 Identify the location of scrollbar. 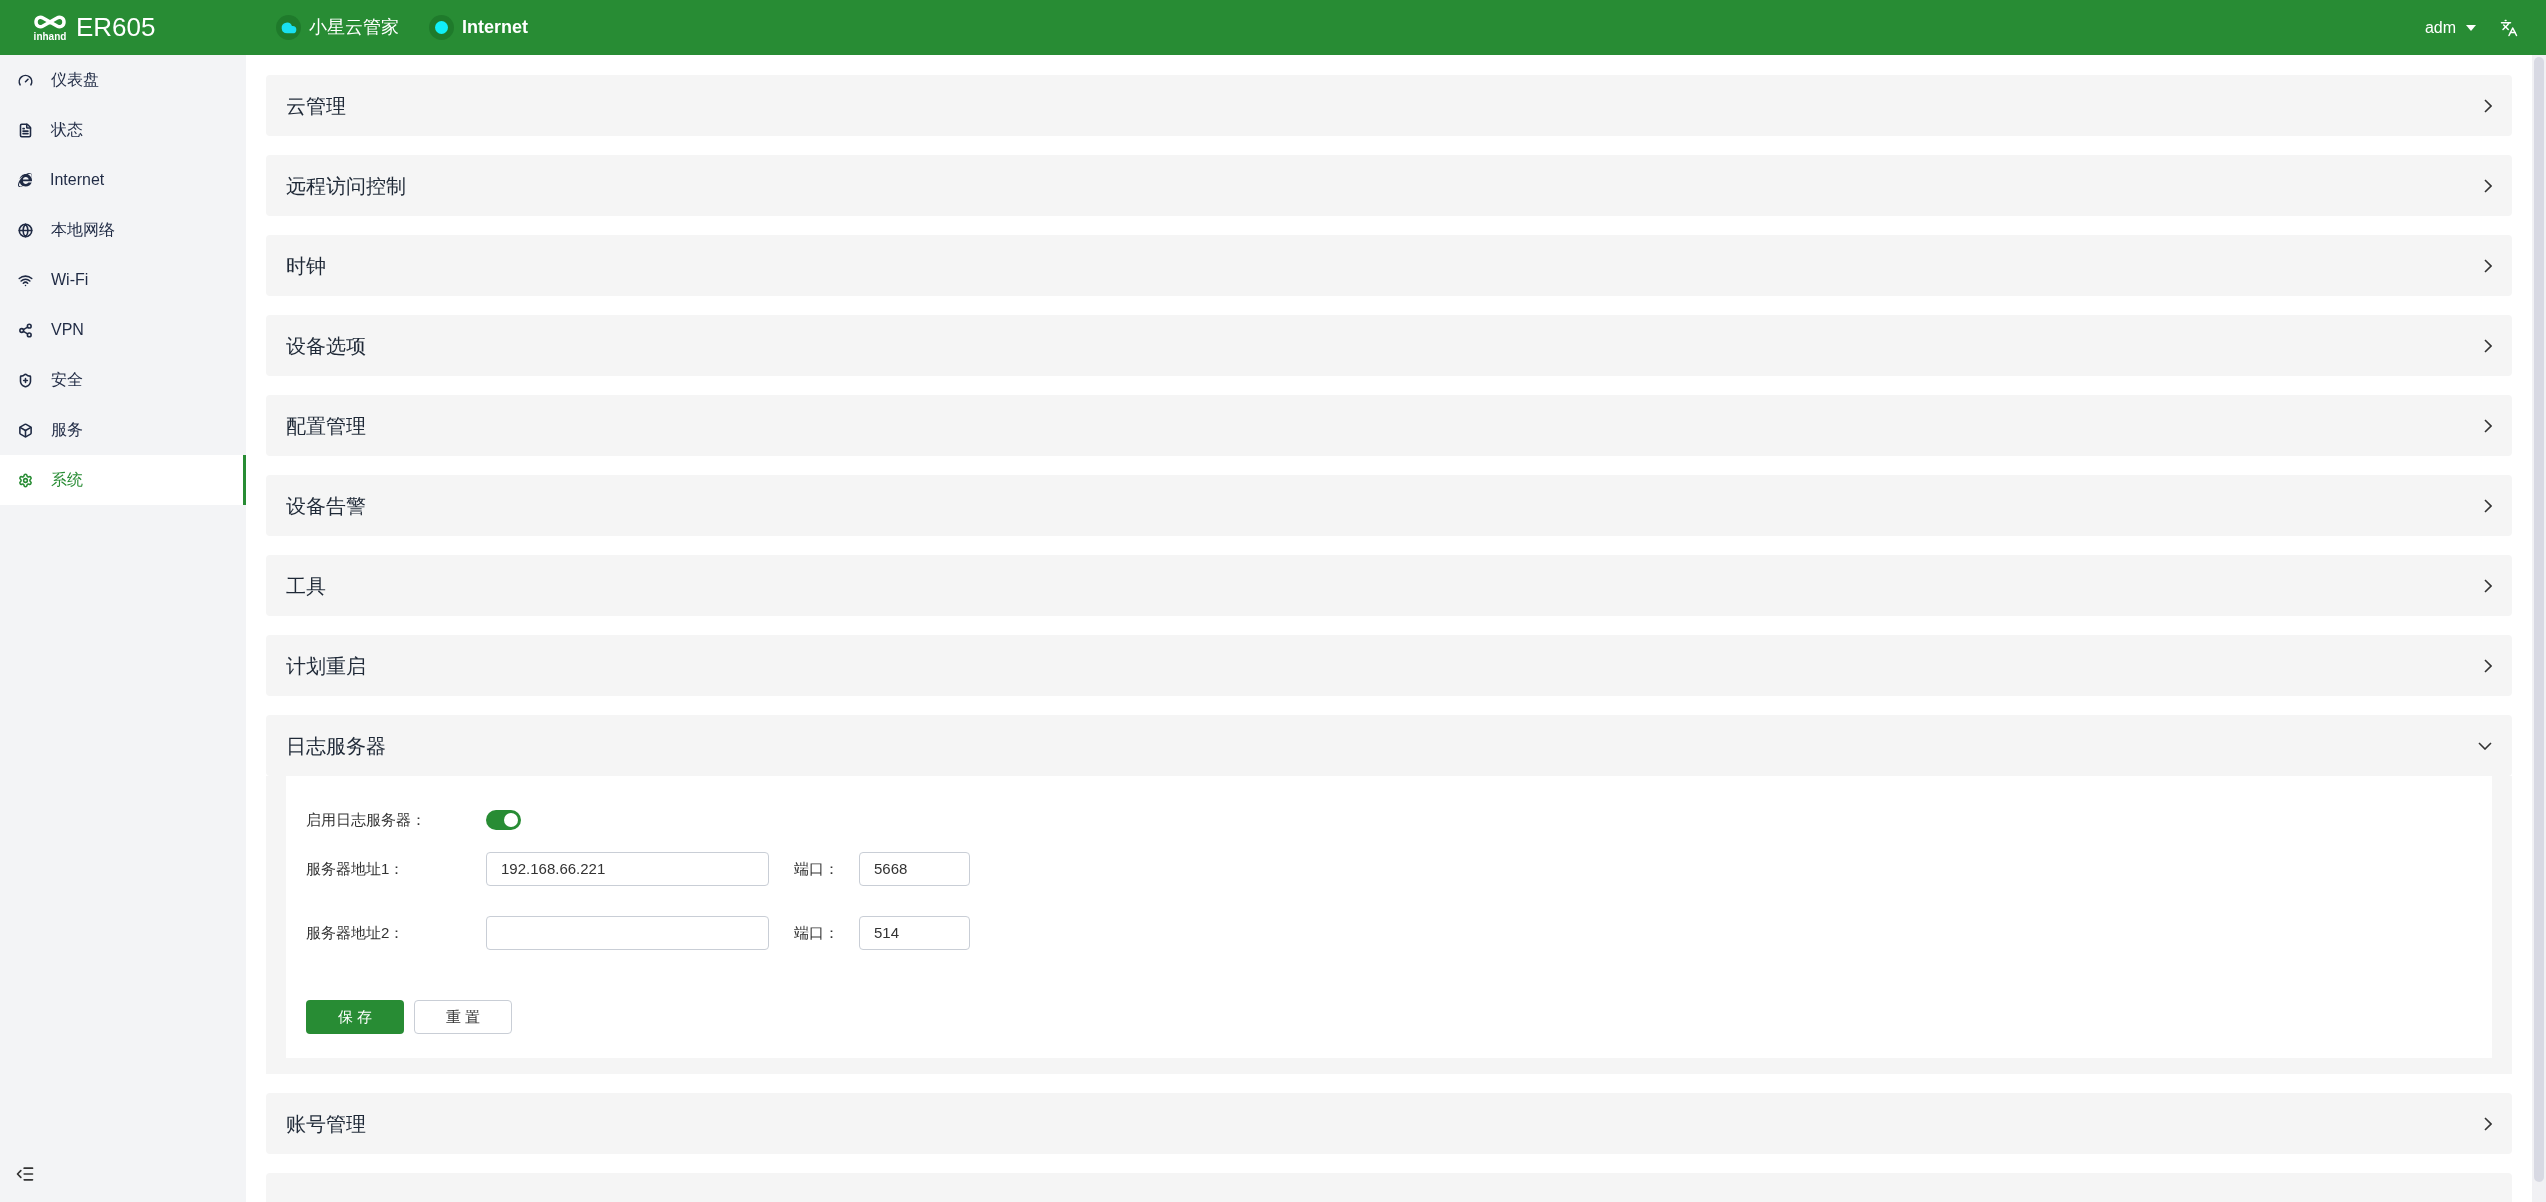
(2539, 628).